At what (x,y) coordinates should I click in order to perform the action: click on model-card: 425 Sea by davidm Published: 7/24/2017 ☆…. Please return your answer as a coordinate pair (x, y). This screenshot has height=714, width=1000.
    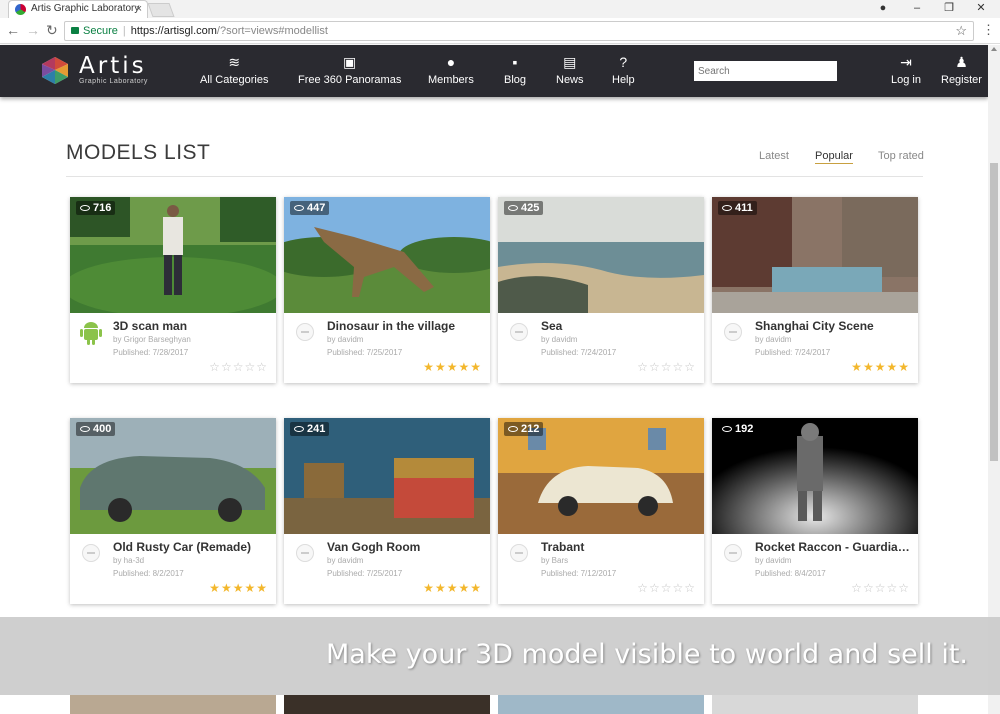
    Looking at the image, I should click on (601, 290).